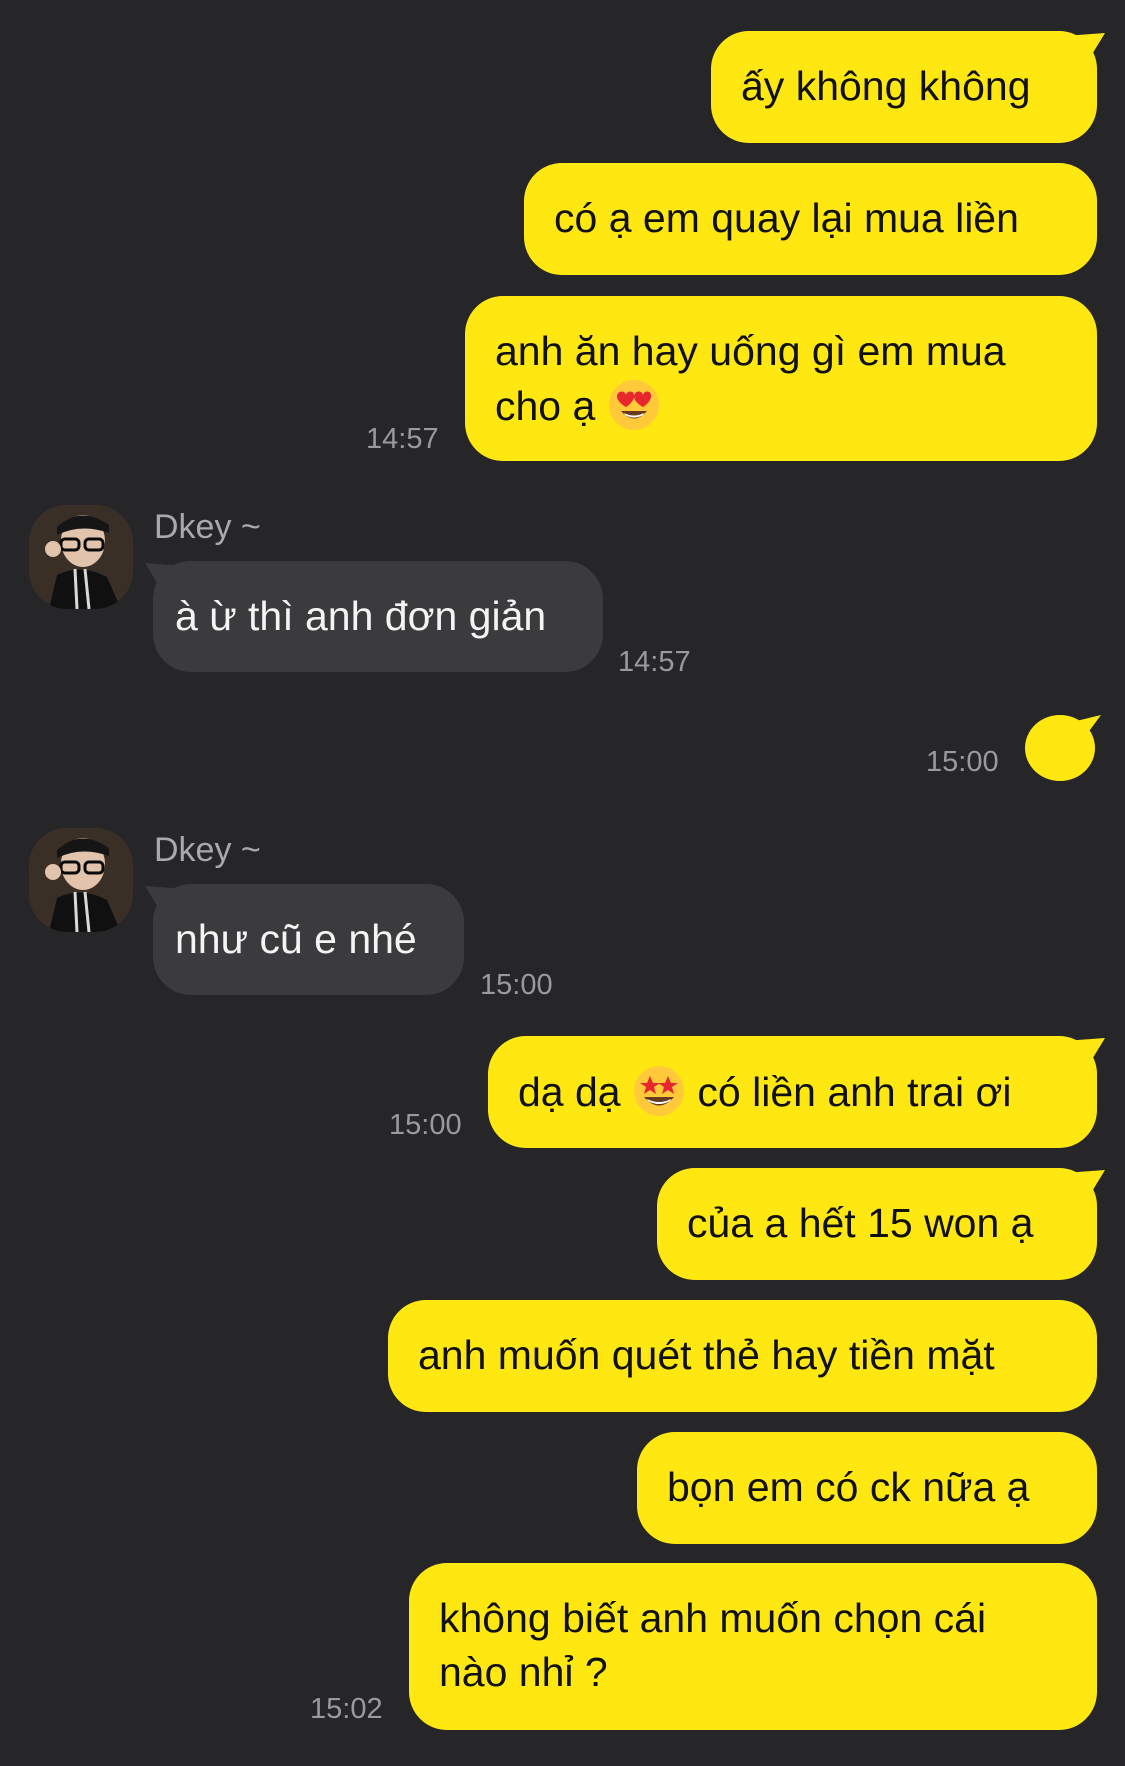 This screenshot has height=1766, width=1125. What do you see at coordinates (786, 218) in the screenshot?
I see `message-text: có ạ em quay lại mua liền` at bounding box center [786, 218].